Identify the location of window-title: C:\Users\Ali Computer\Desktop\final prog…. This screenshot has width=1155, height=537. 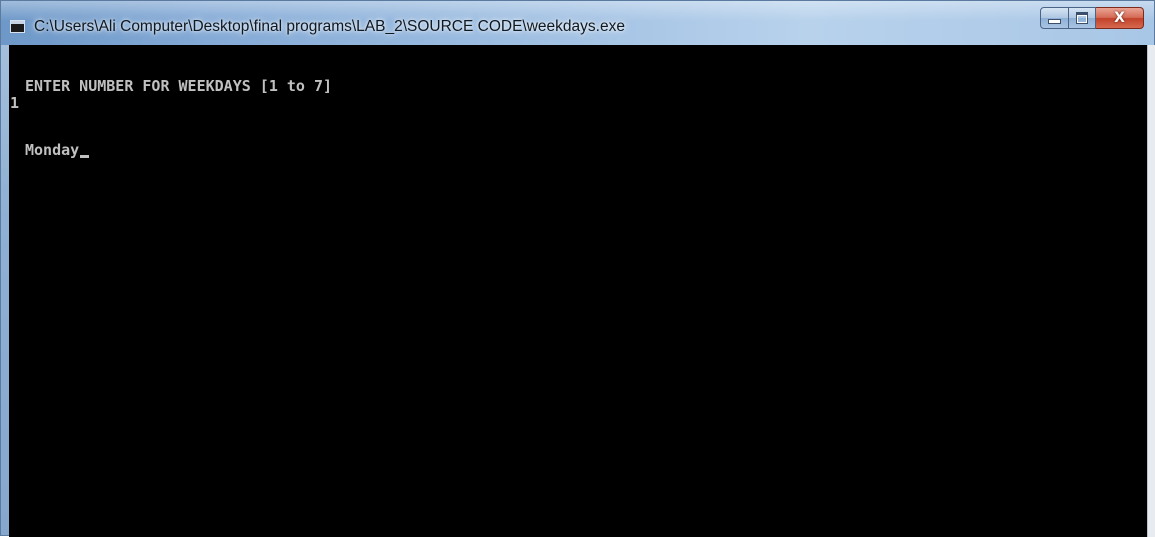
(329, 26).